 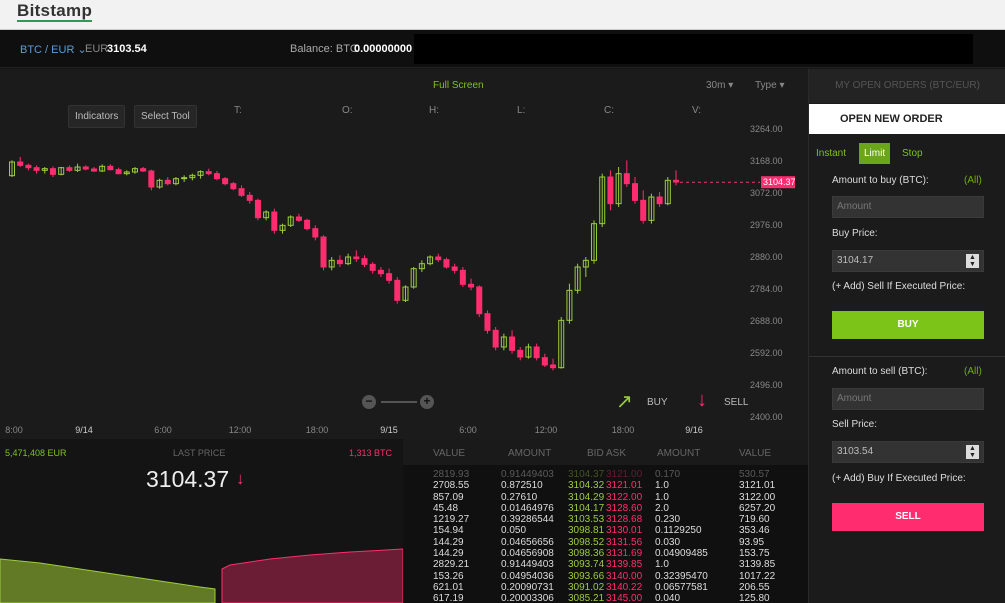 What do you see at coordinates (907, 119) in the screenshot?
I see `tab-open-new-order: OPEN NEW ORDER` at bounding box center [907, 119].